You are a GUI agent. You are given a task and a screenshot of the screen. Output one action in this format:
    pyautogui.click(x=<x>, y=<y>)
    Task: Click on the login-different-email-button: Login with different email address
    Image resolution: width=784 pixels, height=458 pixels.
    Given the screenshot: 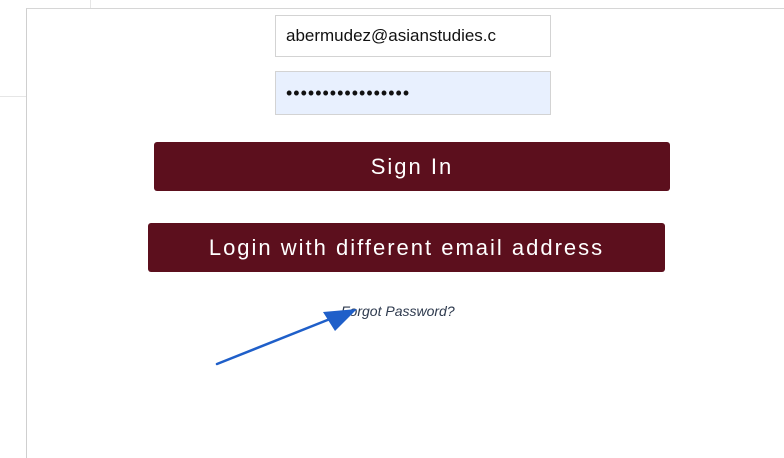 What is the action you would take?
    pyautogui.click(x=406, y=247)
    